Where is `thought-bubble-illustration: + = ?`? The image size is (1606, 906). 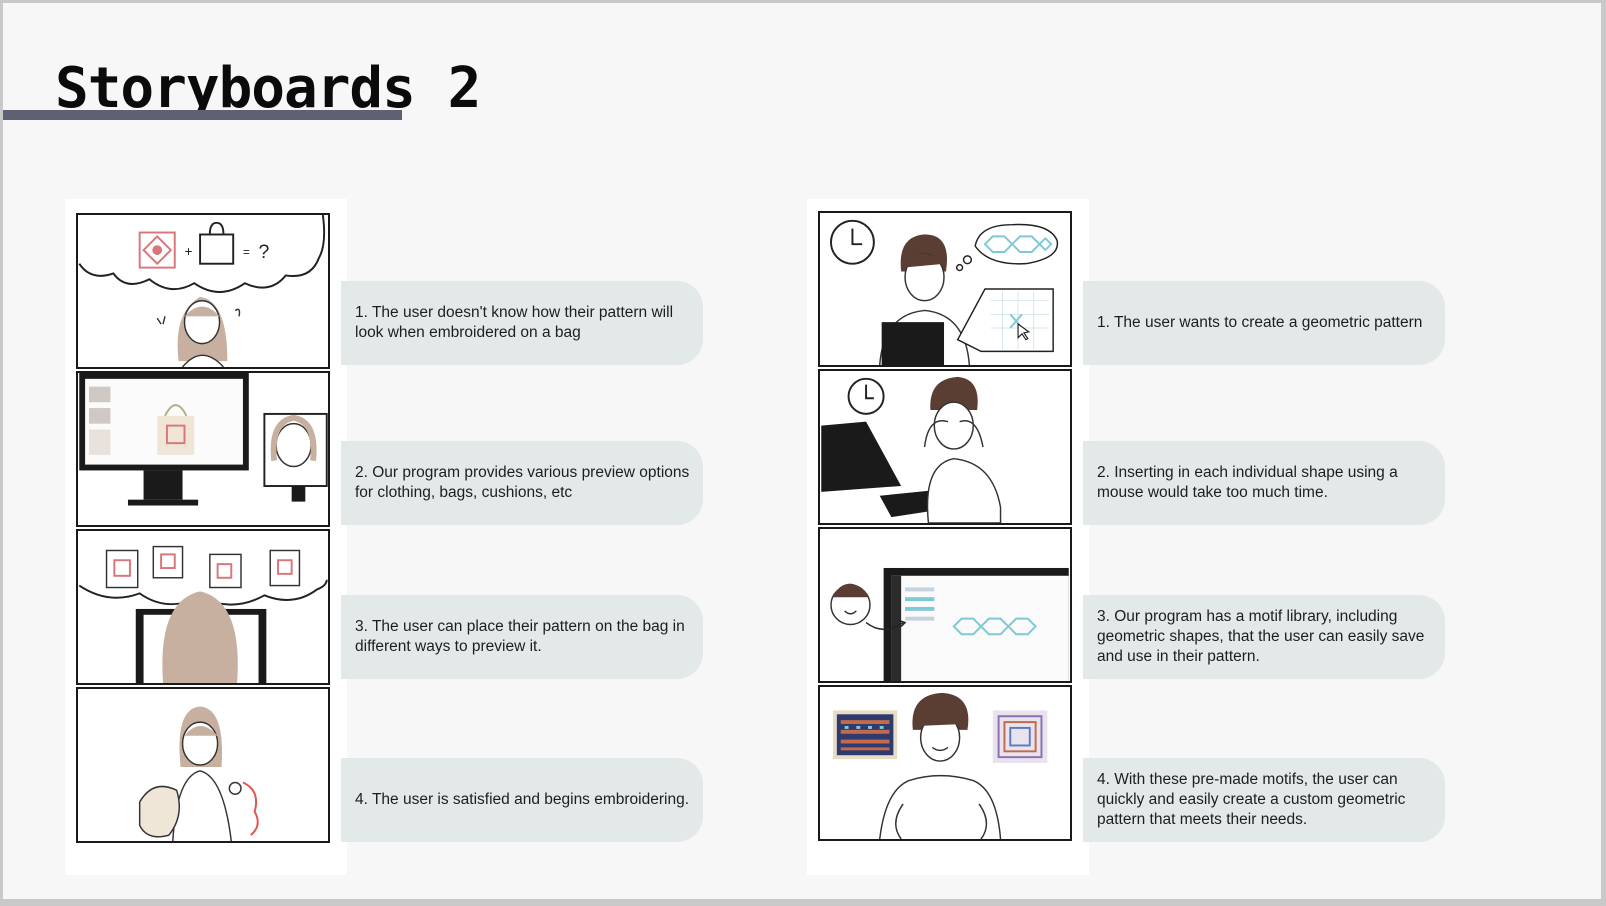 thought-bubble-illustration: + = ? is located at coordinates (202, 291).